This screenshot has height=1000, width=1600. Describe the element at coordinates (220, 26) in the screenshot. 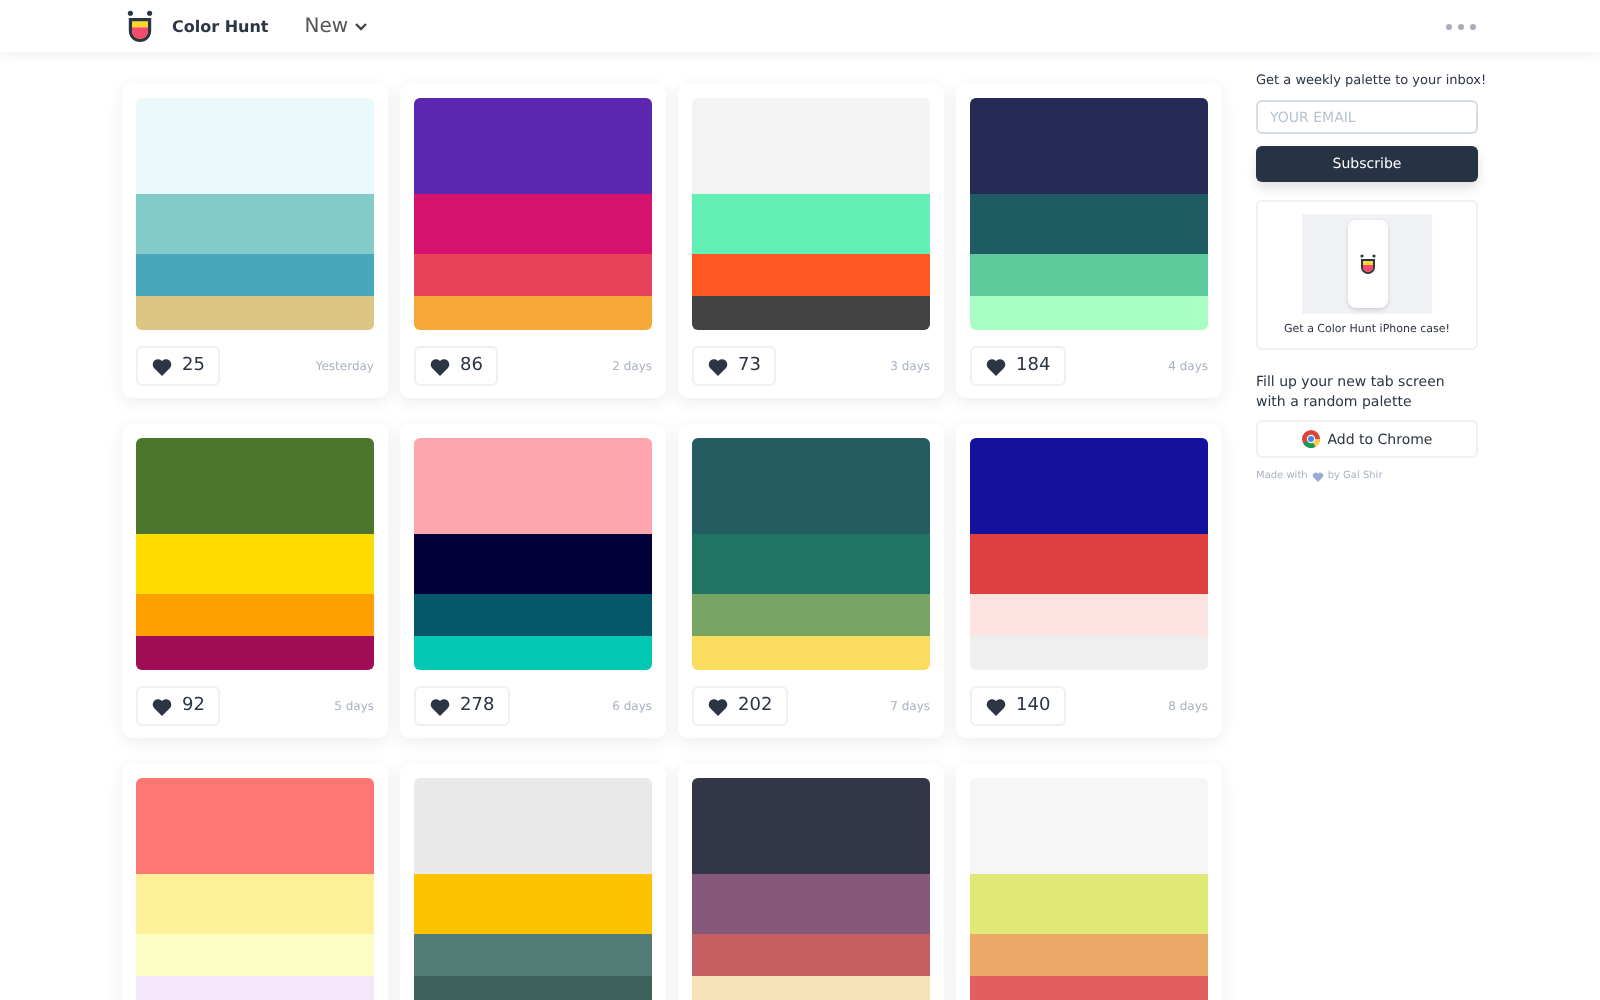

I see `brand-name: Color Hunt` at that location.